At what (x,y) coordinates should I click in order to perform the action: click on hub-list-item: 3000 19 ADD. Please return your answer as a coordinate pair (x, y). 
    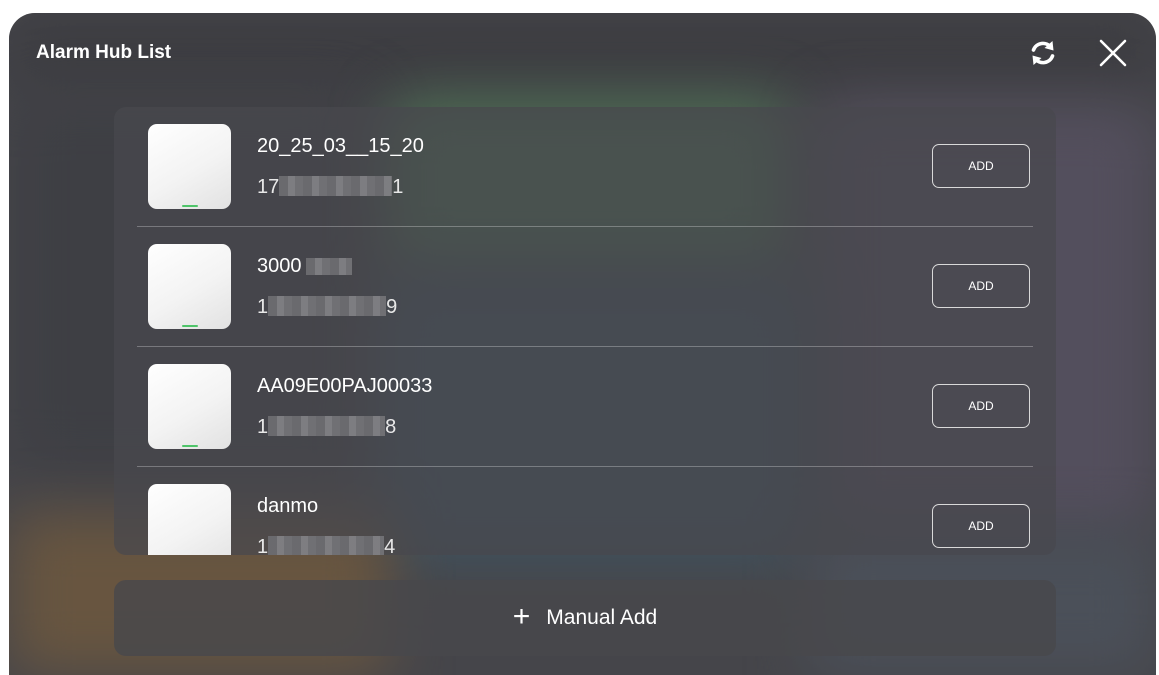
    Looking at the image, I should click on (585, 287).